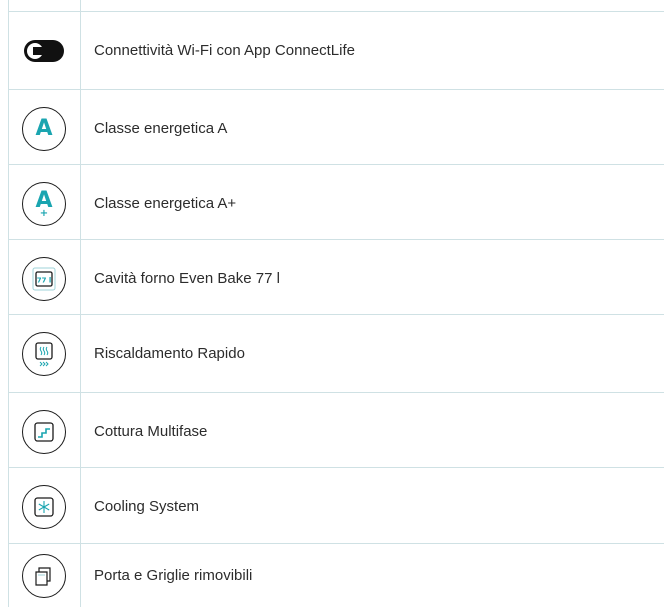 The image size is (664, 607). What do you see at coordinates (44, 50) in the screenshot?
I see `connectlife-icon` at bounding box center [44, 50].